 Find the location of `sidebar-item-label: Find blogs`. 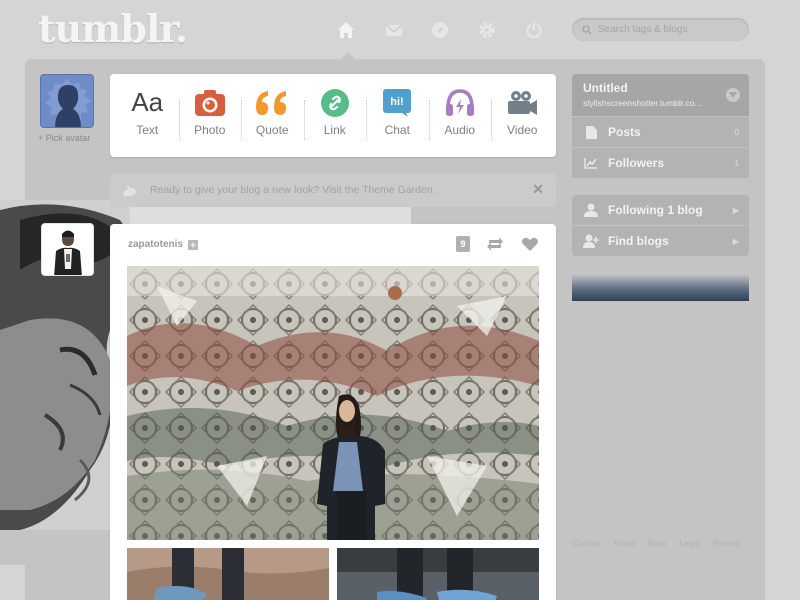

sidebar-item-label: Find blogs is located at coordinates (638, 241).